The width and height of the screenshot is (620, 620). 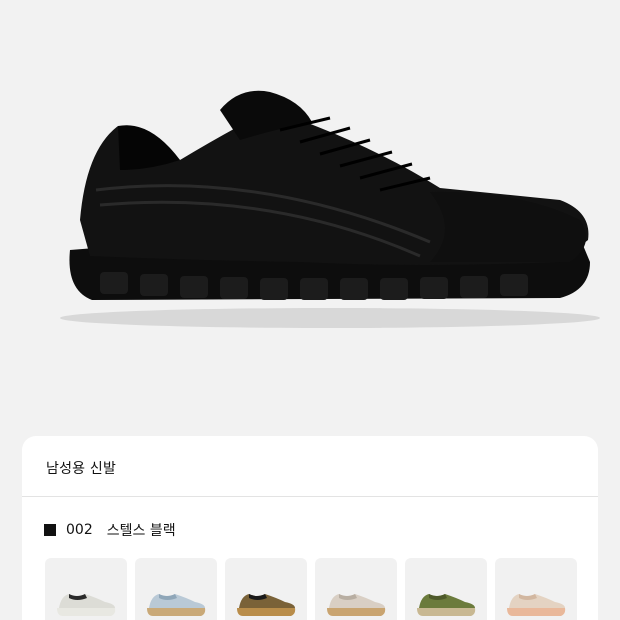 I want to click on color-swatch, so click(x=50, y=530).